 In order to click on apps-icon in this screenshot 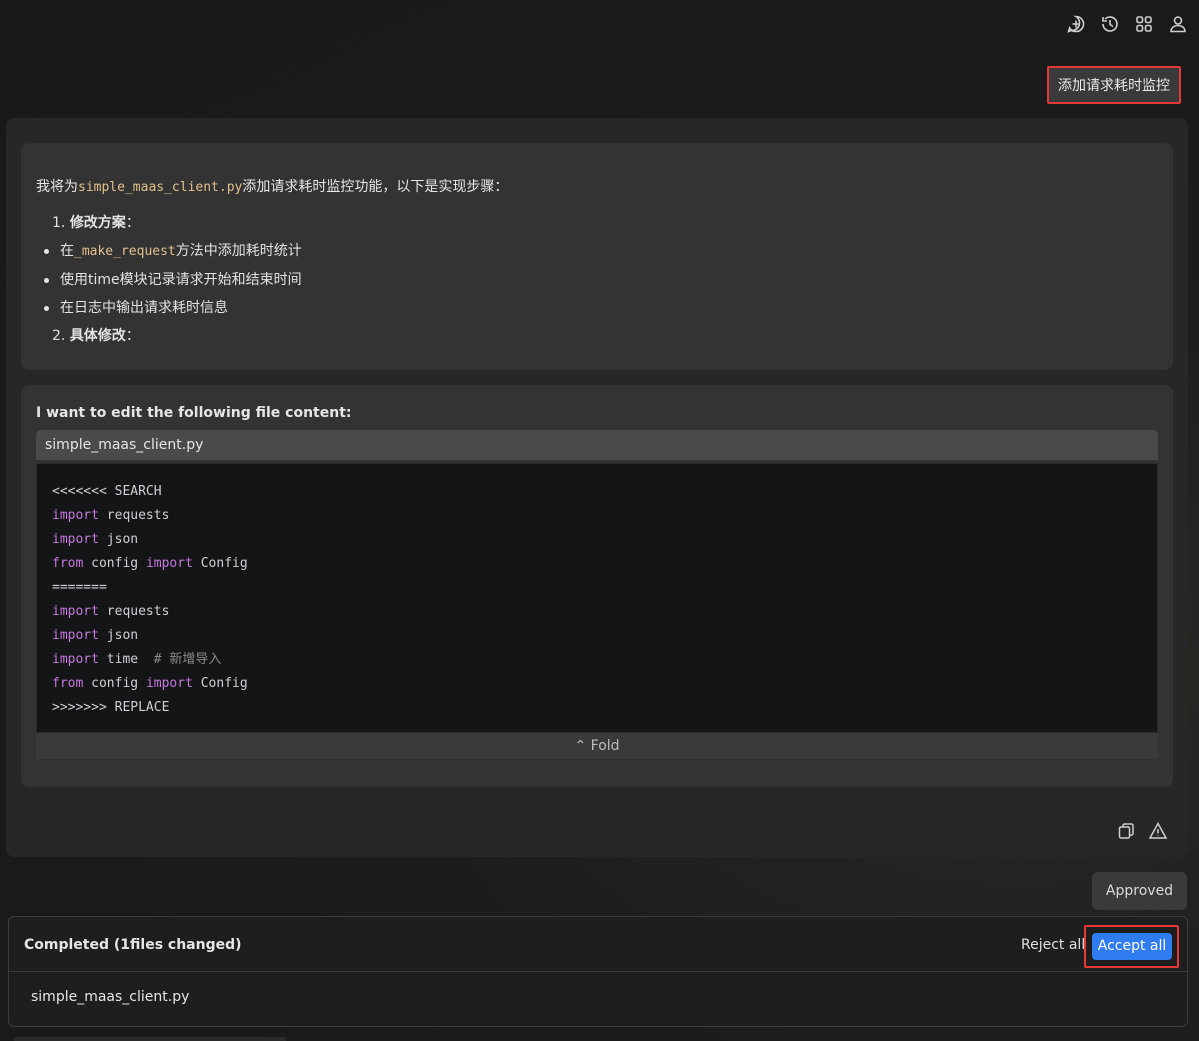, I will do `click(1144, 24)`.